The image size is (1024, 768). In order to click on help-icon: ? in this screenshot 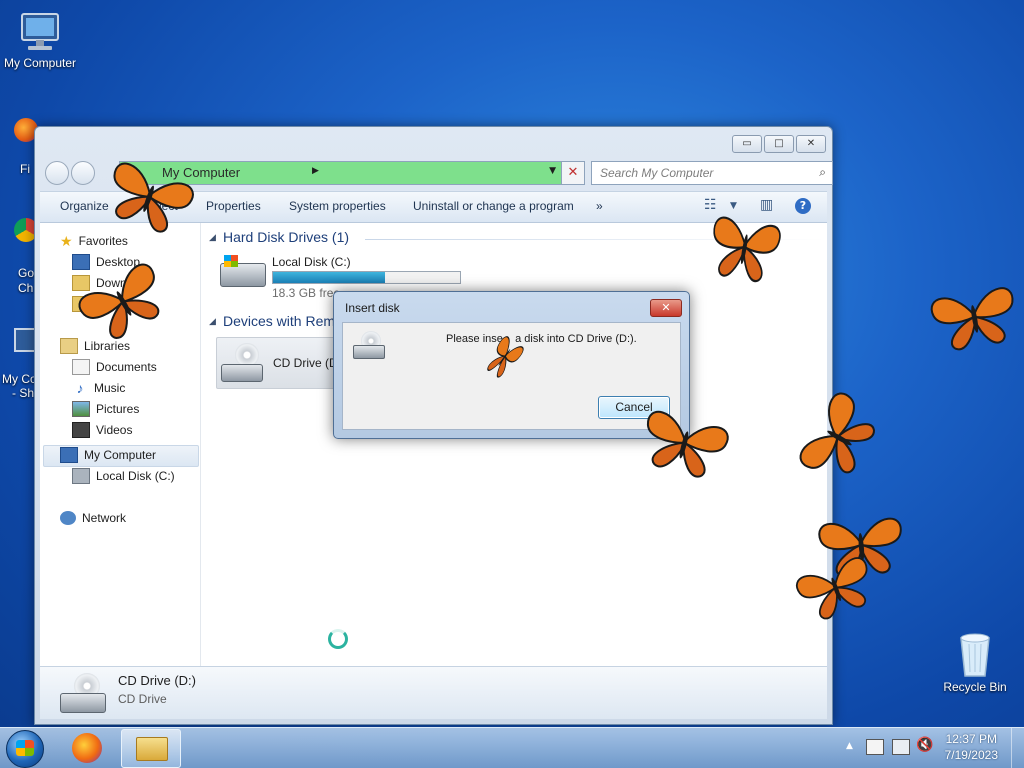, I will do `click(803, 206)`.